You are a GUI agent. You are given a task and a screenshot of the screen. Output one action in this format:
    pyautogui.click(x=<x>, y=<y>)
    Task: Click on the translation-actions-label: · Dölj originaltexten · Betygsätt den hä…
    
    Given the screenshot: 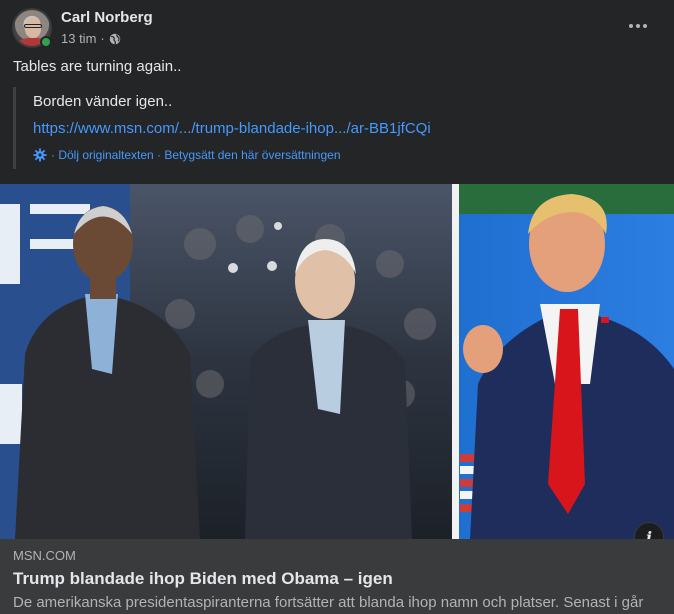 What is the action you would take?
    pyautogui.click(x=196, y=155)
    